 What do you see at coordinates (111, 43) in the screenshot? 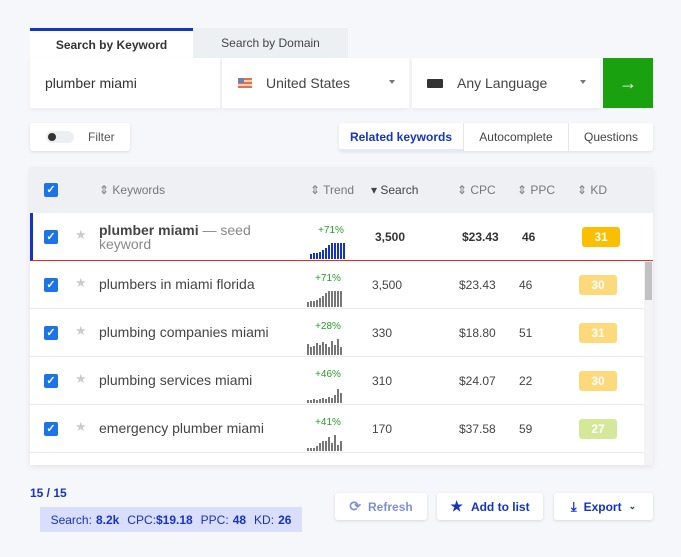
I see `tab-search-by-keyword: Search by Keyword` at bounding box center [111, 43].